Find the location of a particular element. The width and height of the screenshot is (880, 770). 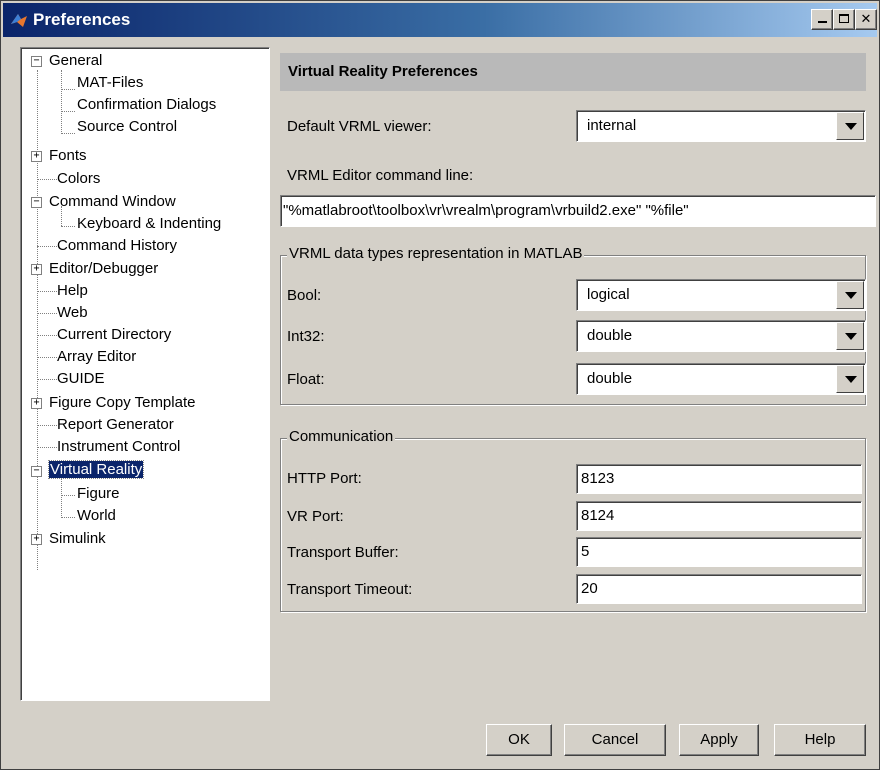

tree-item-label: GUIDE is located at coordinates (81, 378).